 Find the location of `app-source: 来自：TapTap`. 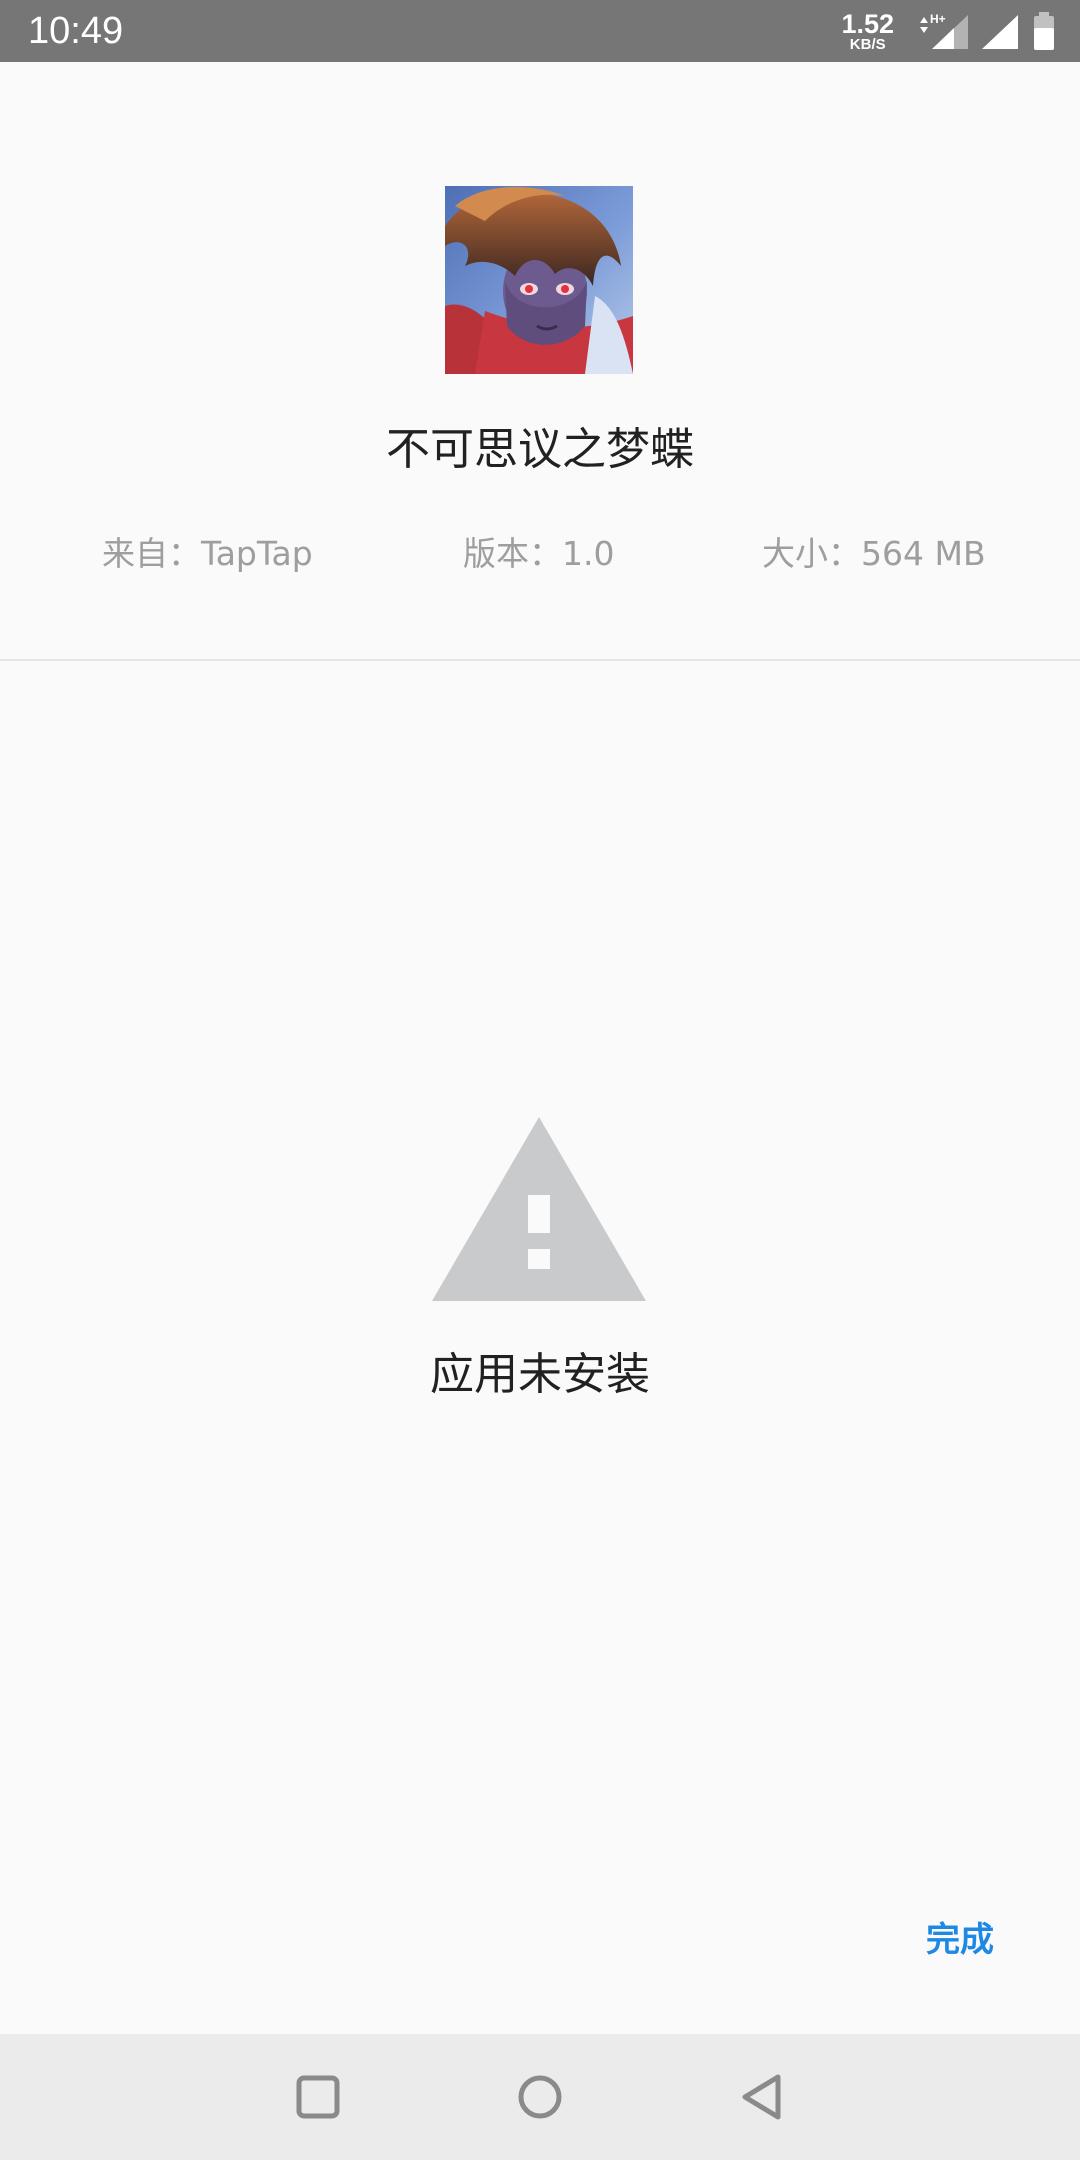

app-source: 来自：TapTap is located at coordinates (207, 553).